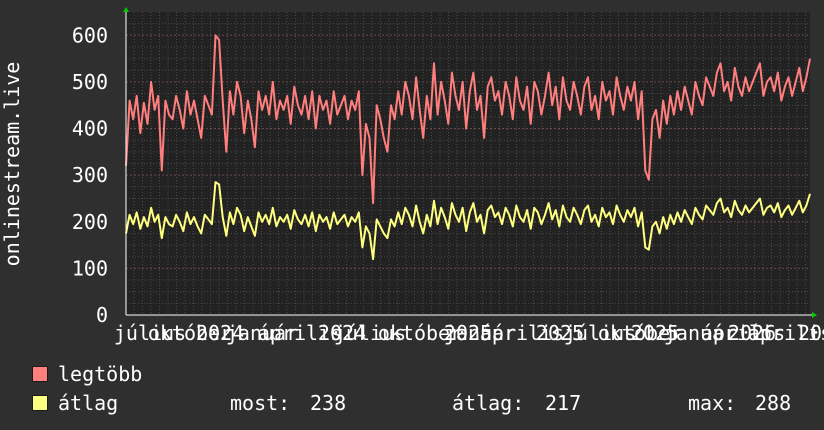 The image size is (824, 430). What do you see at coordinates (102, 315) in the screenshot?
I see `y-tick-label: 0` at bounding box center [102, 315].